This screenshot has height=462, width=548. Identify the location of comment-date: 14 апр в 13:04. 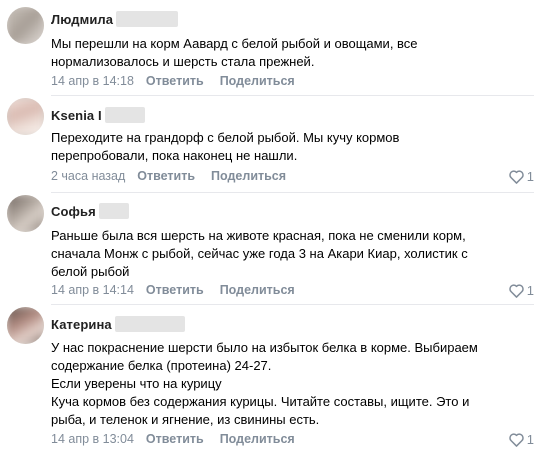
(92, 439).